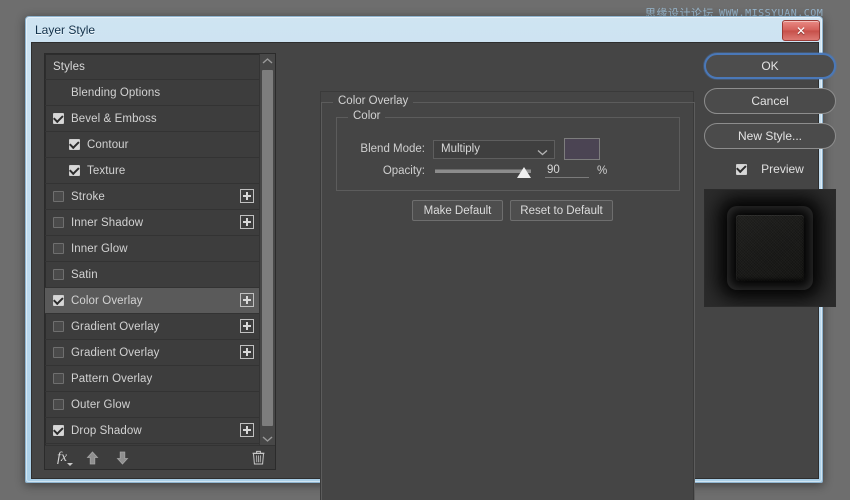 The height and width of the screenshot is (500, 850). I want to click on preview-toggle: Preview, so click(770, 169).